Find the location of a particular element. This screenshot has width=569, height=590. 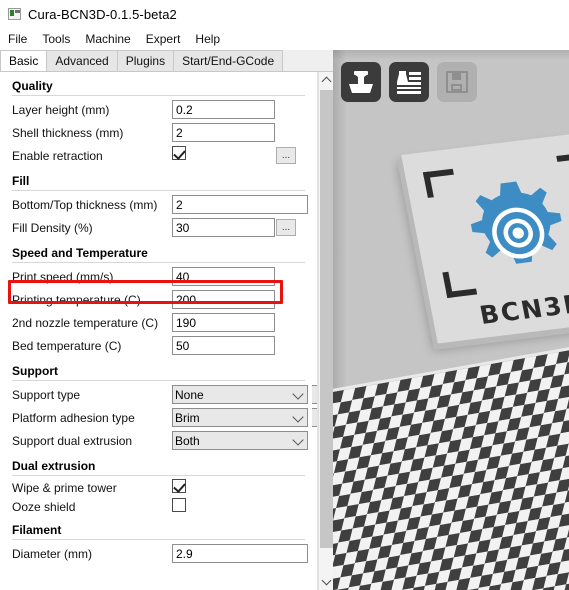

row-bottom-top-thickness: Bottom/Top thickness (mm) is located at coordinates (158, 204).